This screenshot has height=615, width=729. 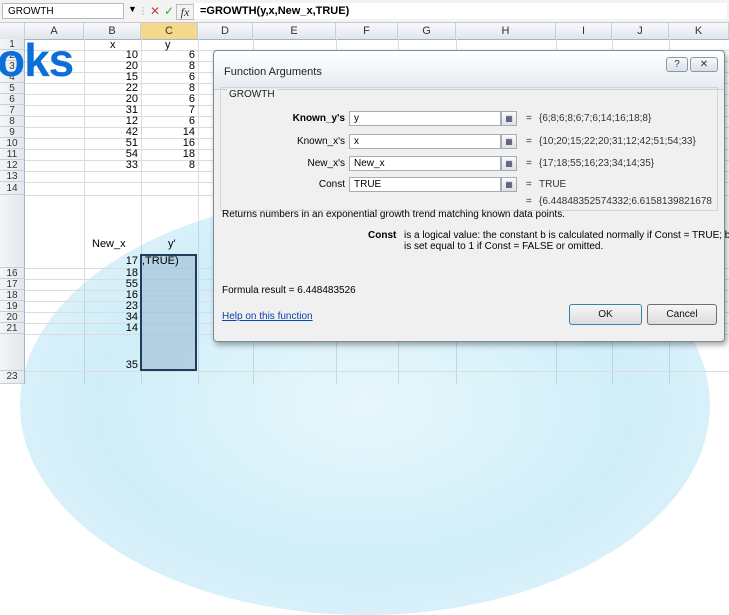 I want to click on cell-c5: 8, so click(x=168, y=88).